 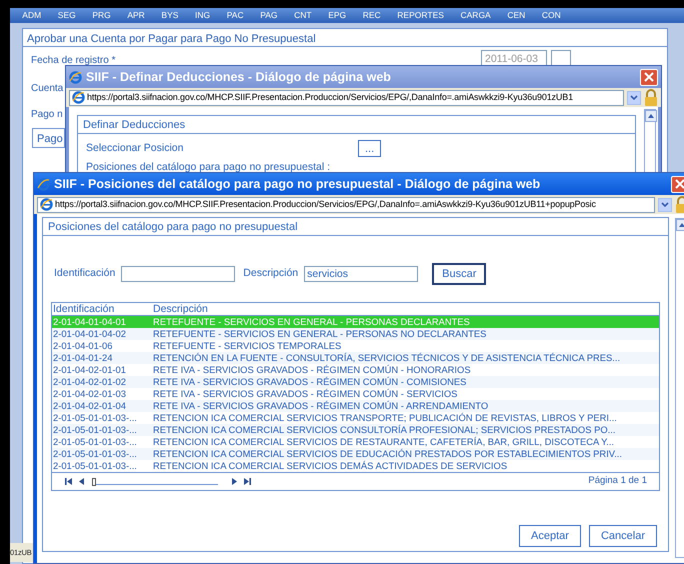 What do you see at coordinates (355, 334) in the screenshot?
I see `table-row: 2-01-04-01-04-02 RETEFUENTE - SERVICIOS EN GENERAL - PERSONAS NO DECLARANTES` at bounding box center [355, 334].